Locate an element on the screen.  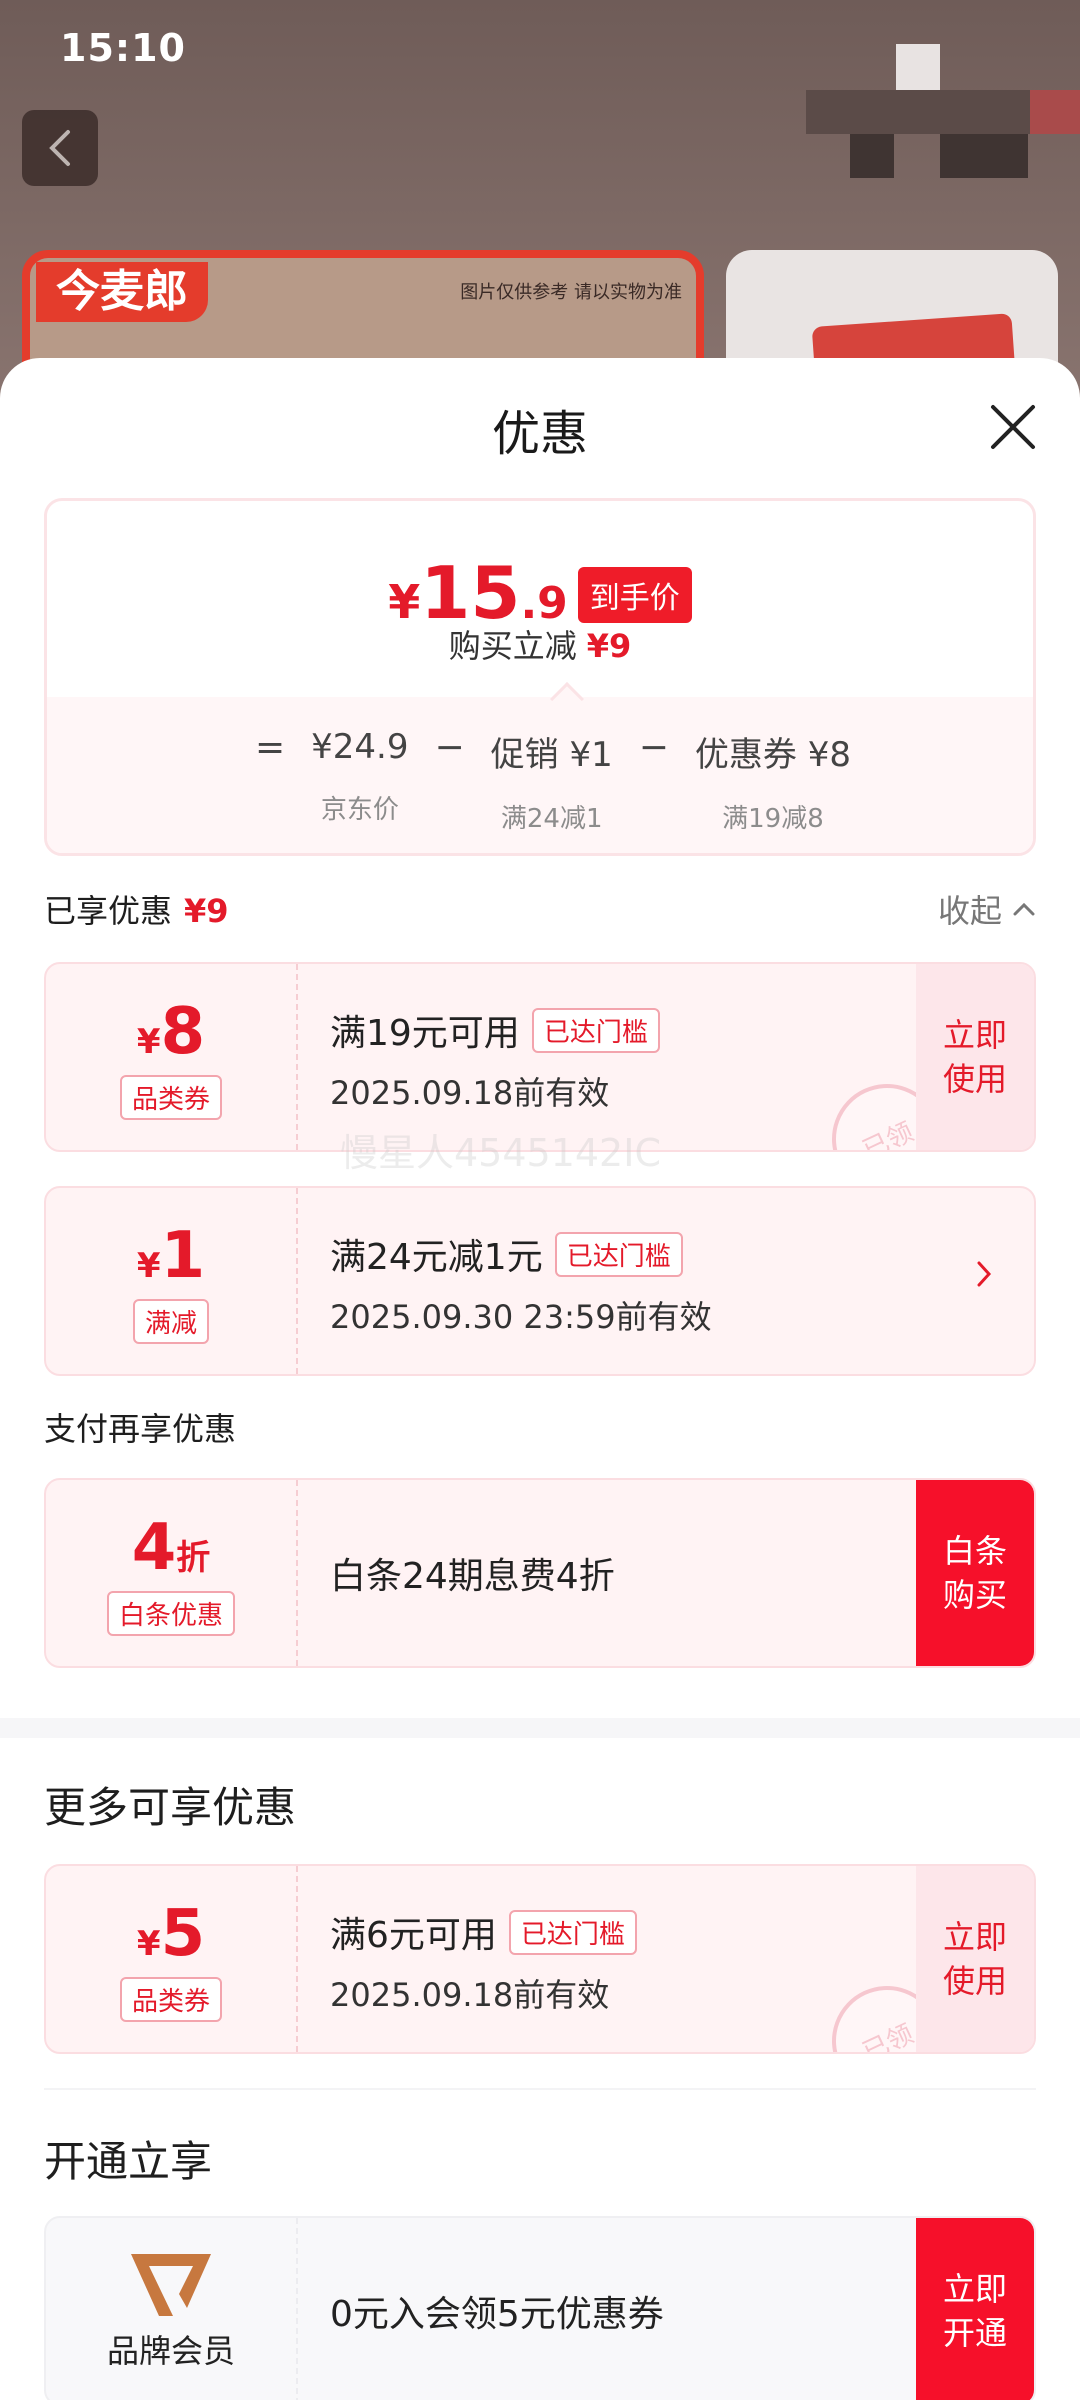
open-now-button: 立即开通 is located at coordinates (975, 2309).